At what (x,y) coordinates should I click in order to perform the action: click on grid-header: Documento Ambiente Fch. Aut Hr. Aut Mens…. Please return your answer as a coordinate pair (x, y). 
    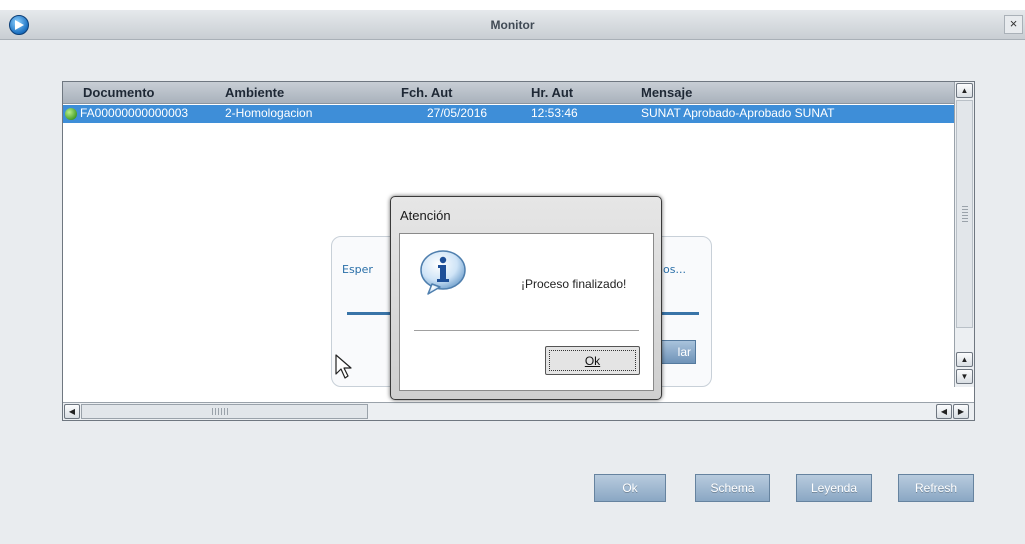
    Looking at the image, I should click on (508, 93).